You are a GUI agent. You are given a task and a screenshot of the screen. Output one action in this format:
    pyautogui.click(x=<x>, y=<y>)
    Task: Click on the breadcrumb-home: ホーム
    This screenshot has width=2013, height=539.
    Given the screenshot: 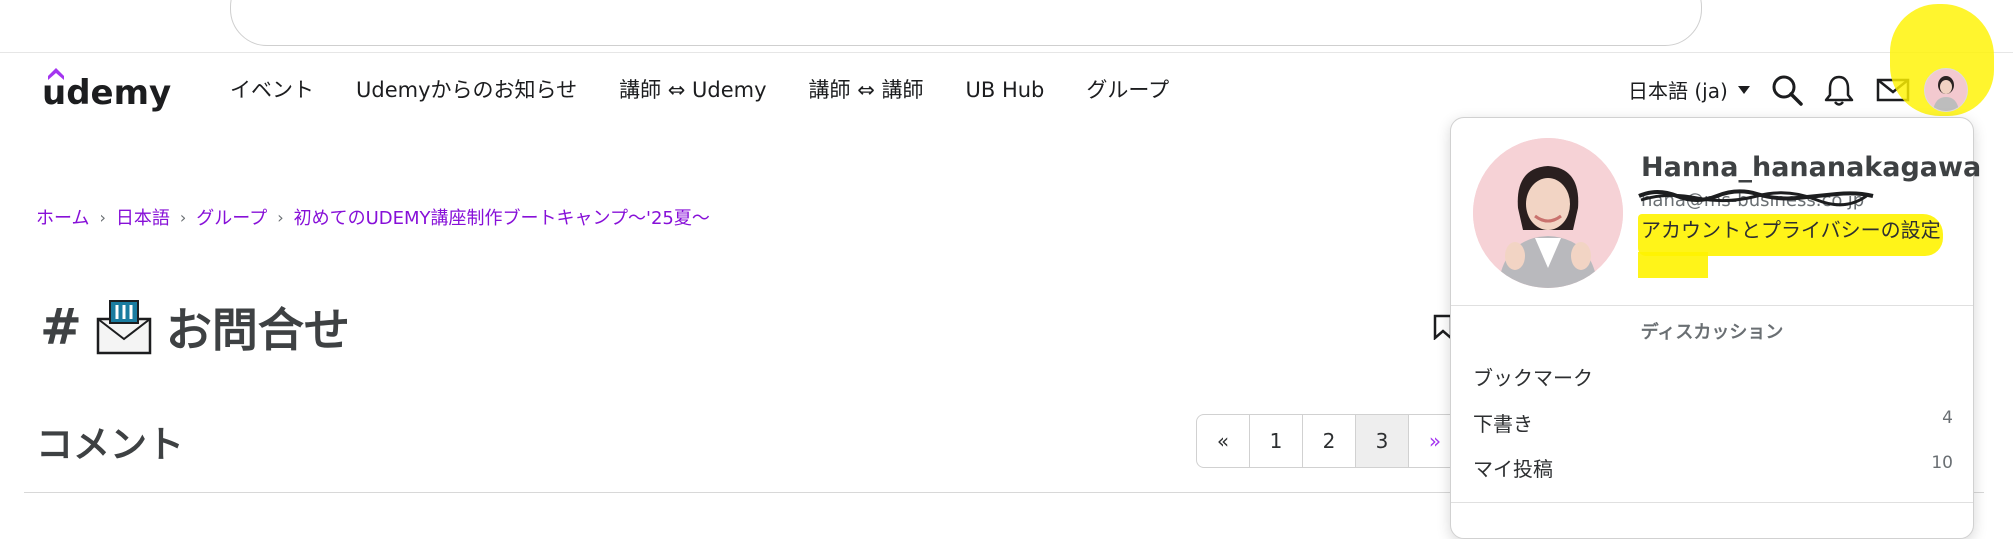 What is the action you would take?
    pyautogui.click(x=62, y=217)
    